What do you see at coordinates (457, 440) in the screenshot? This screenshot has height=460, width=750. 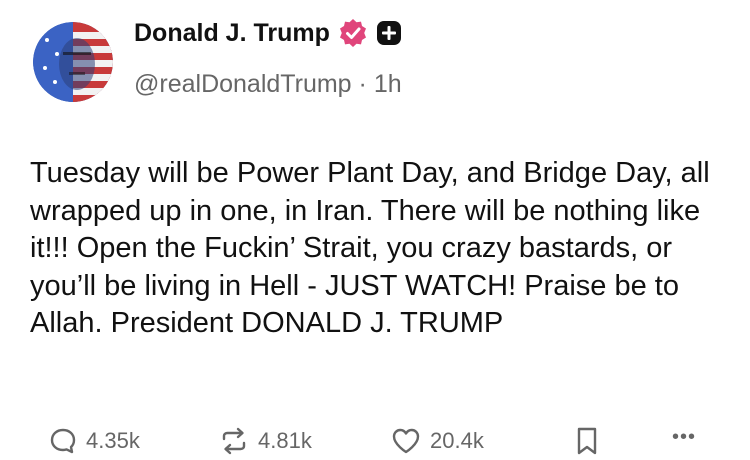 I see `like-count: 20.4k` at bounding box center [457, 440].